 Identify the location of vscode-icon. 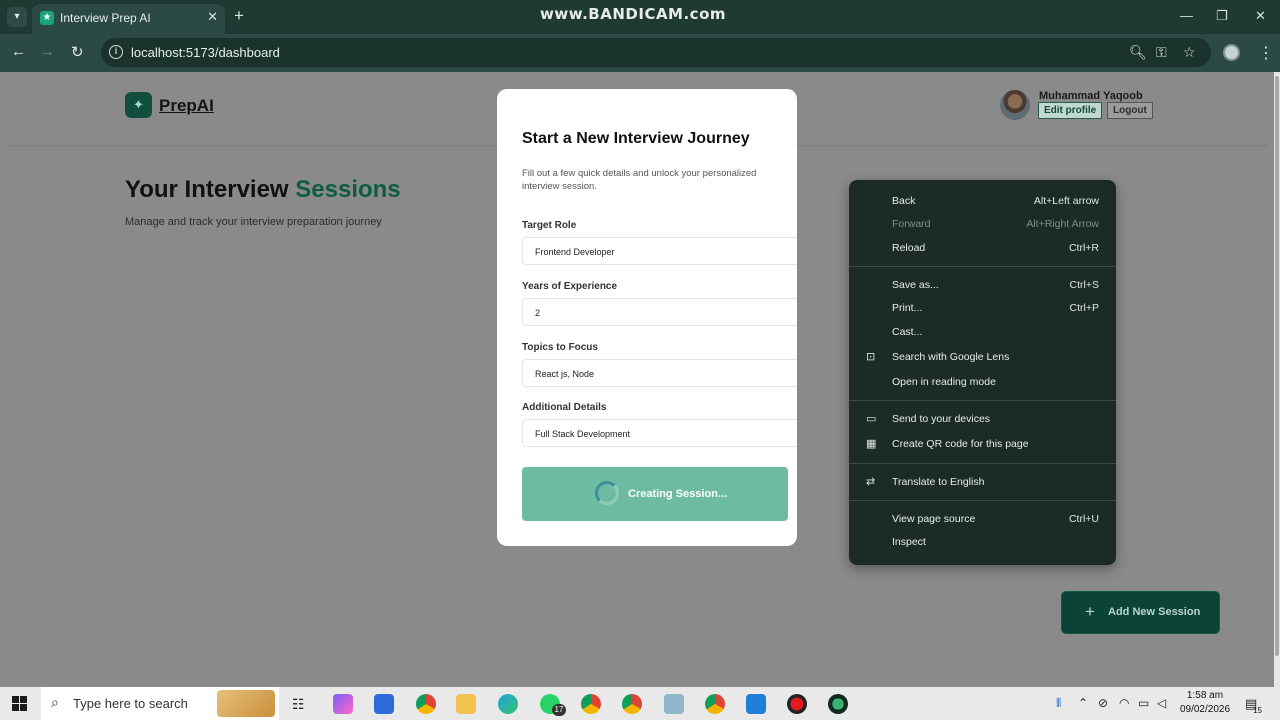
(756, 704).